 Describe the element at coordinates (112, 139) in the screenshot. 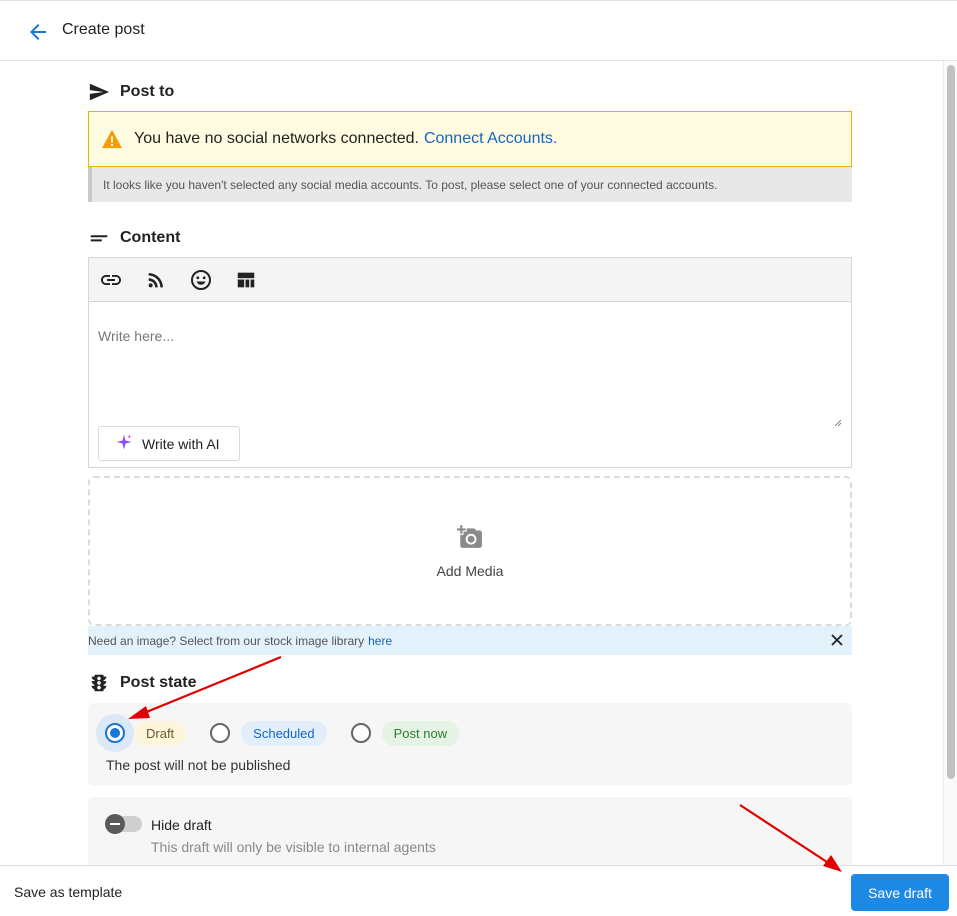

I see `warning-icon` at that location.